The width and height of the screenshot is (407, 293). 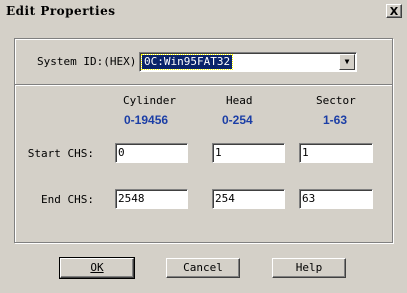 What do you see at coordinates (87, 61) in the screenshot?
I see `system-id-label: System ID:(HEX)` at bounding box center [87, 61].